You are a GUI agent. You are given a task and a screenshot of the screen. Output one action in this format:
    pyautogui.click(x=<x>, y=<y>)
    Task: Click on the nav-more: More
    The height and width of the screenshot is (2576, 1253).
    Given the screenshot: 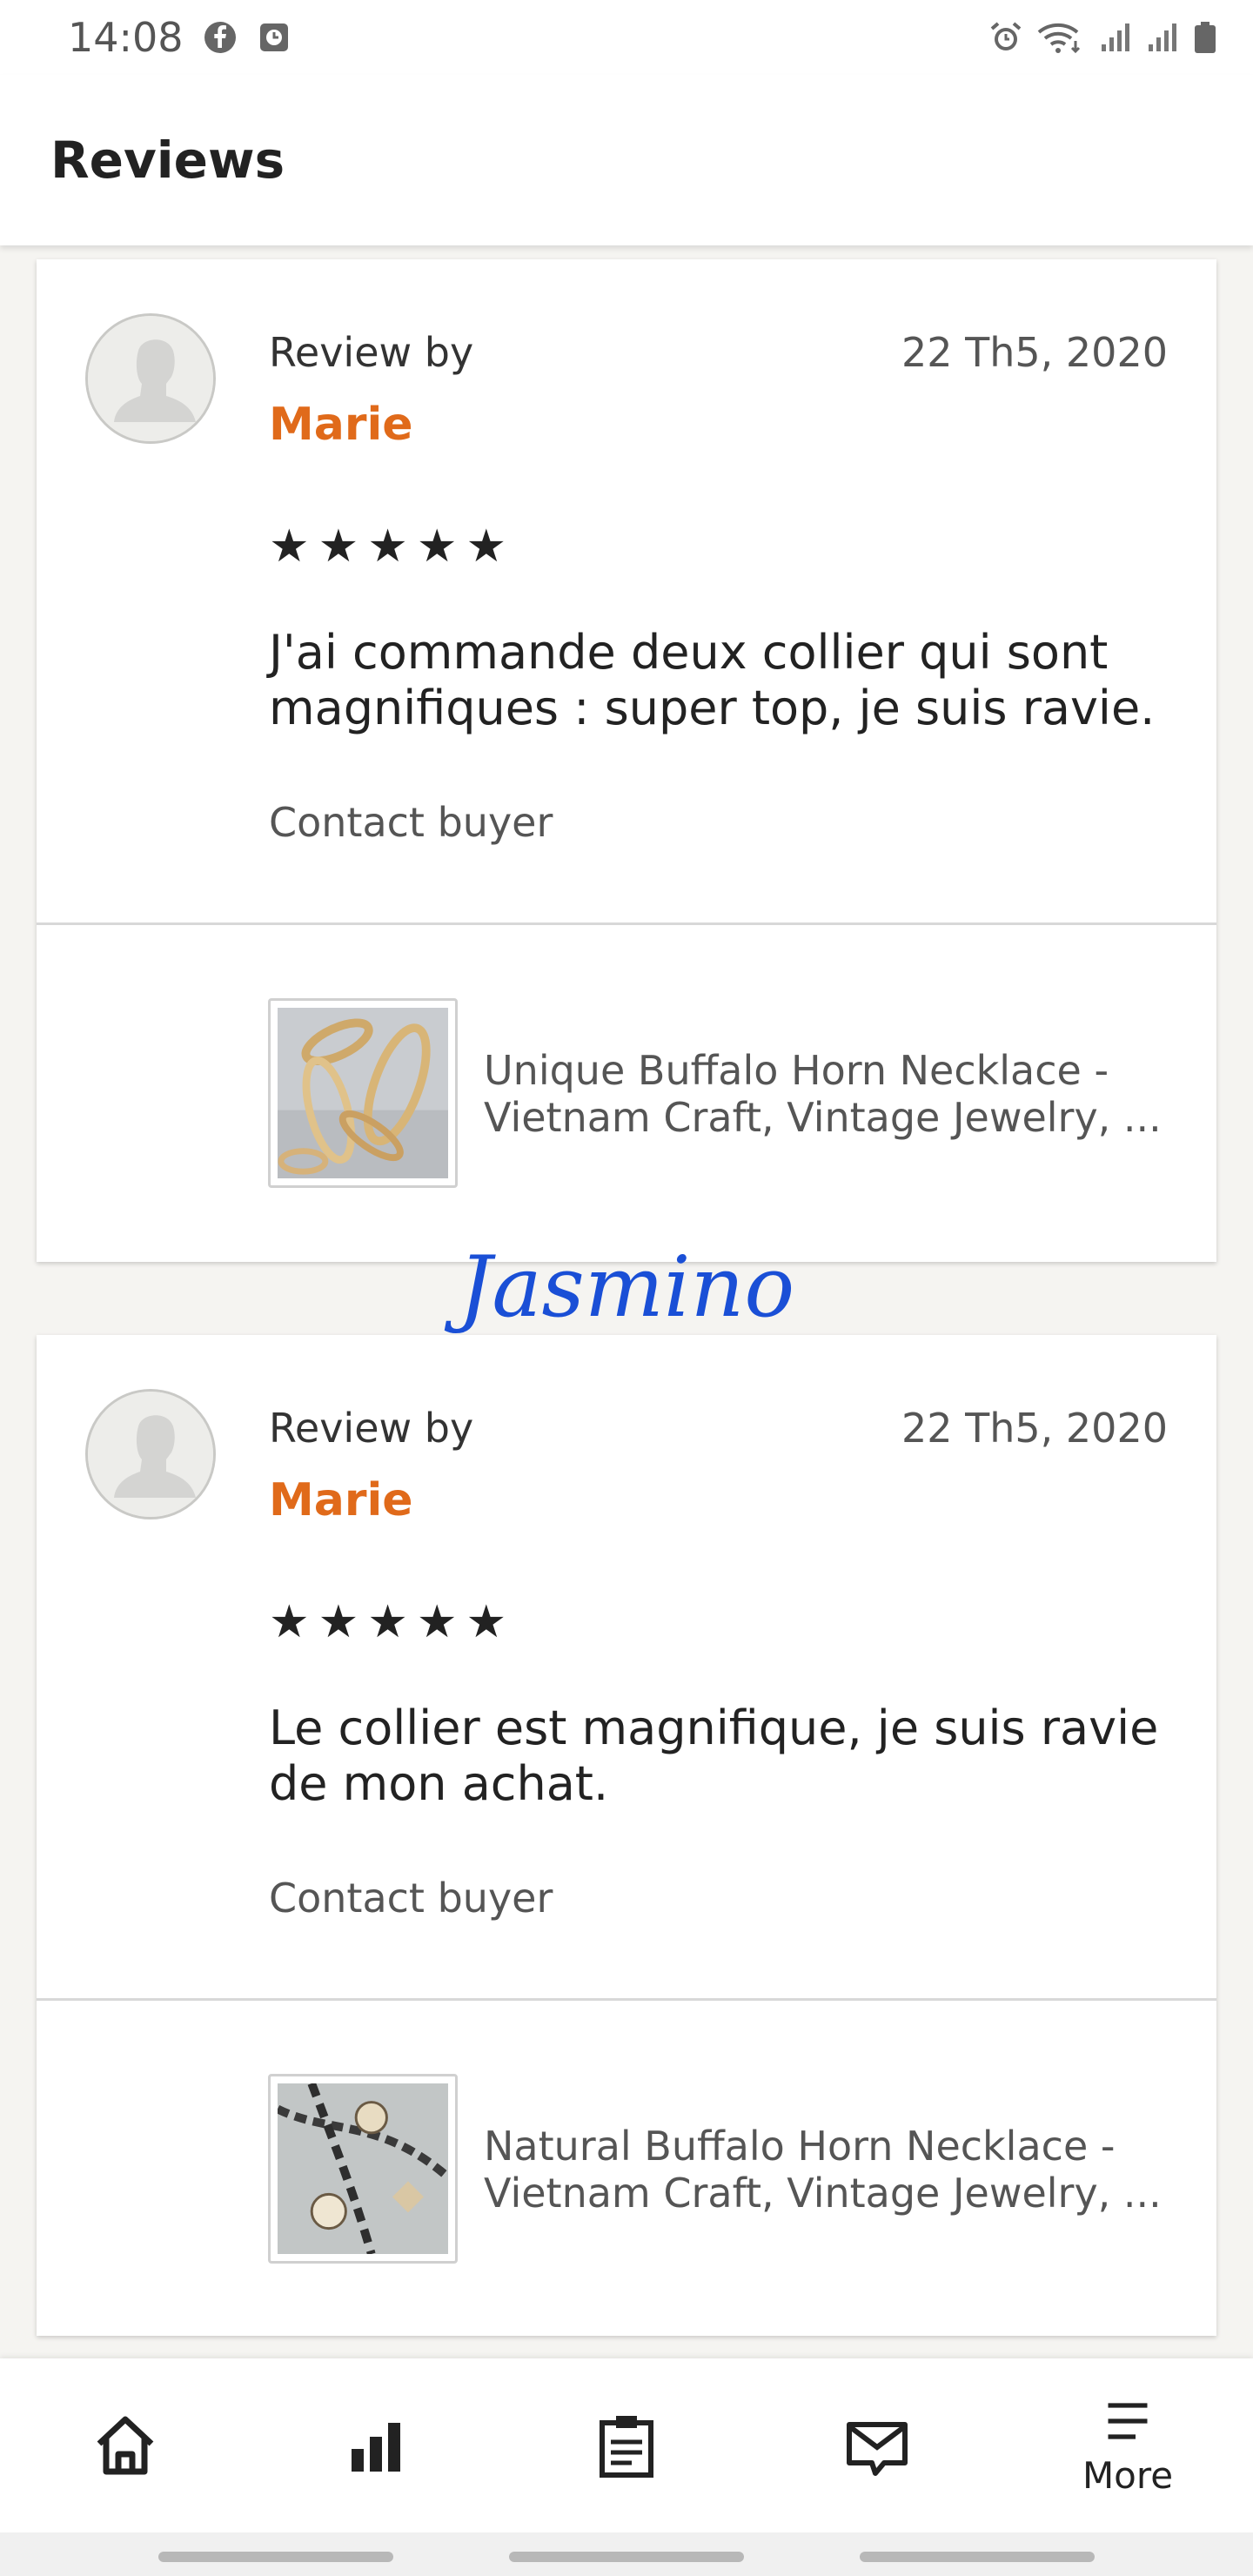 What is the action you would take?
    pyautogui.click(x=1128, y=2445)
    